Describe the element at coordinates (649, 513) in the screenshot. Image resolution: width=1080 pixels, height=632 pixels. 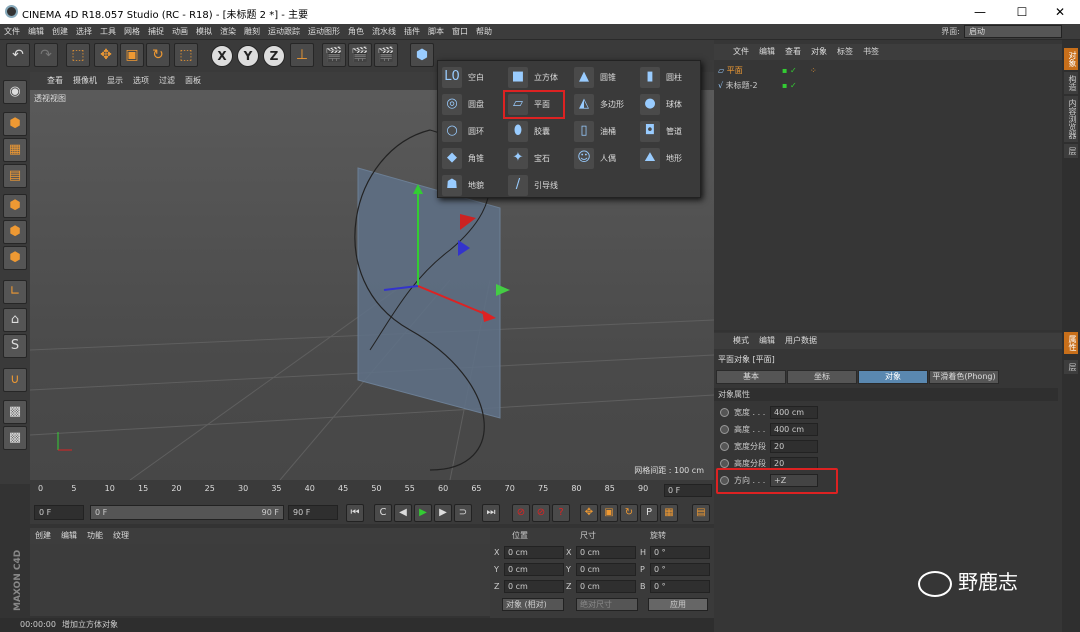
I see `key-parameter-icon: P` at that location.